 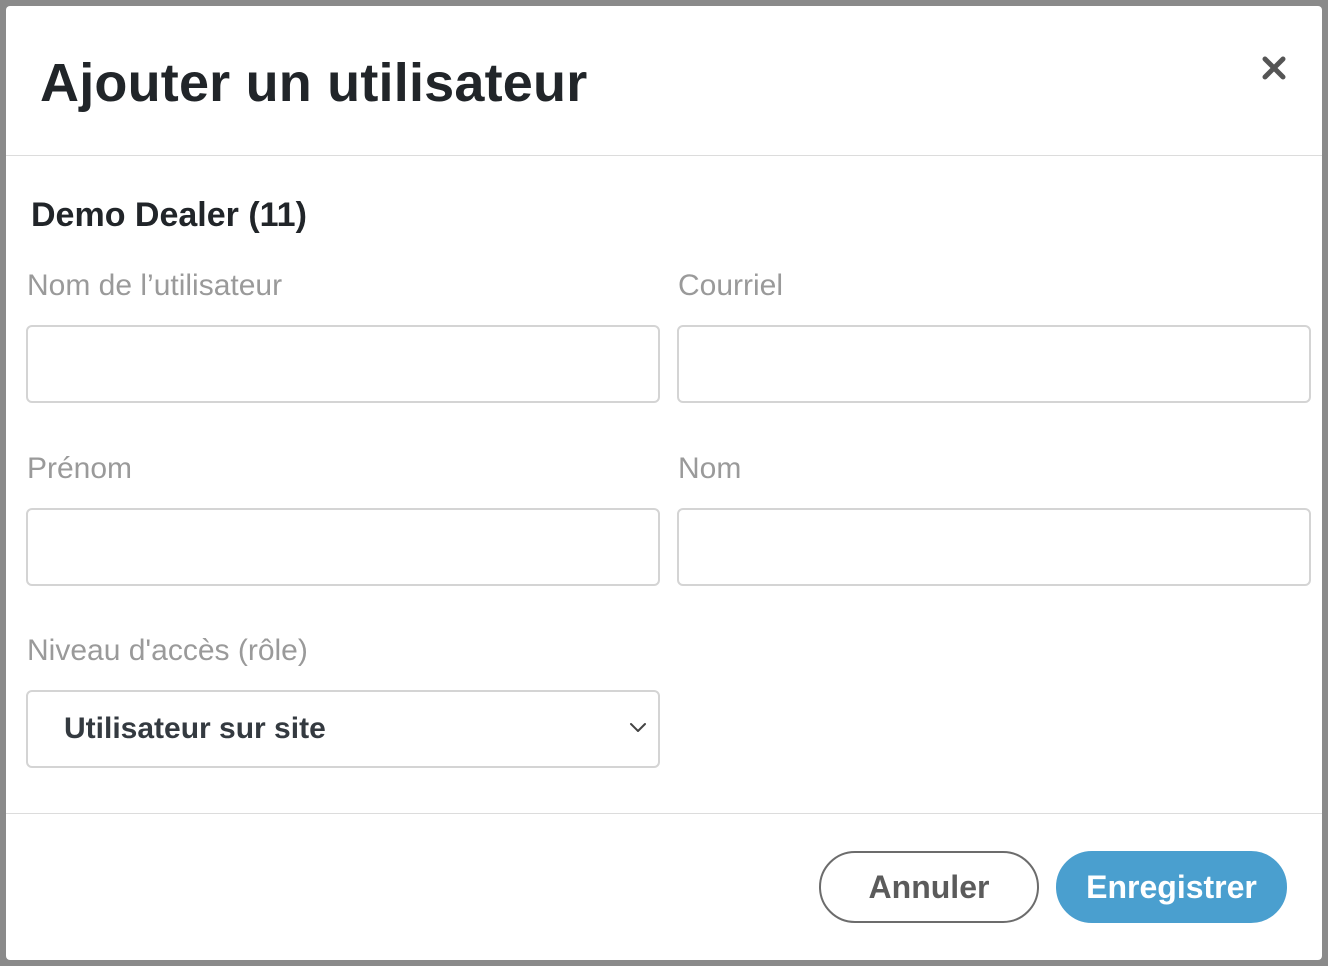 What do you see at coordinates (167, 650) in the screenshot?
I see `role-label: Niveau d'accès (rôle)` at bounding box center [167, 650].